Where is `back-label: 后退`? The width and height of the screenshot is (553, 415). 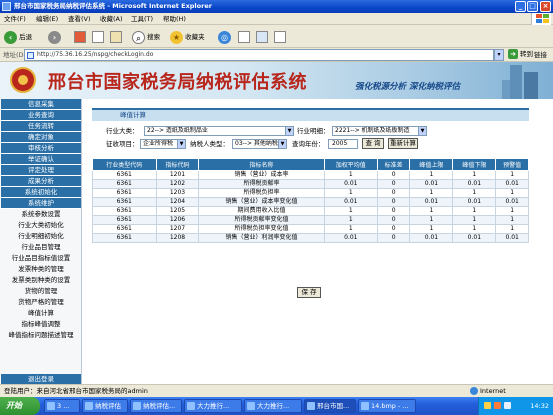
back-label: 后退 is located at coordinates (26, 37).